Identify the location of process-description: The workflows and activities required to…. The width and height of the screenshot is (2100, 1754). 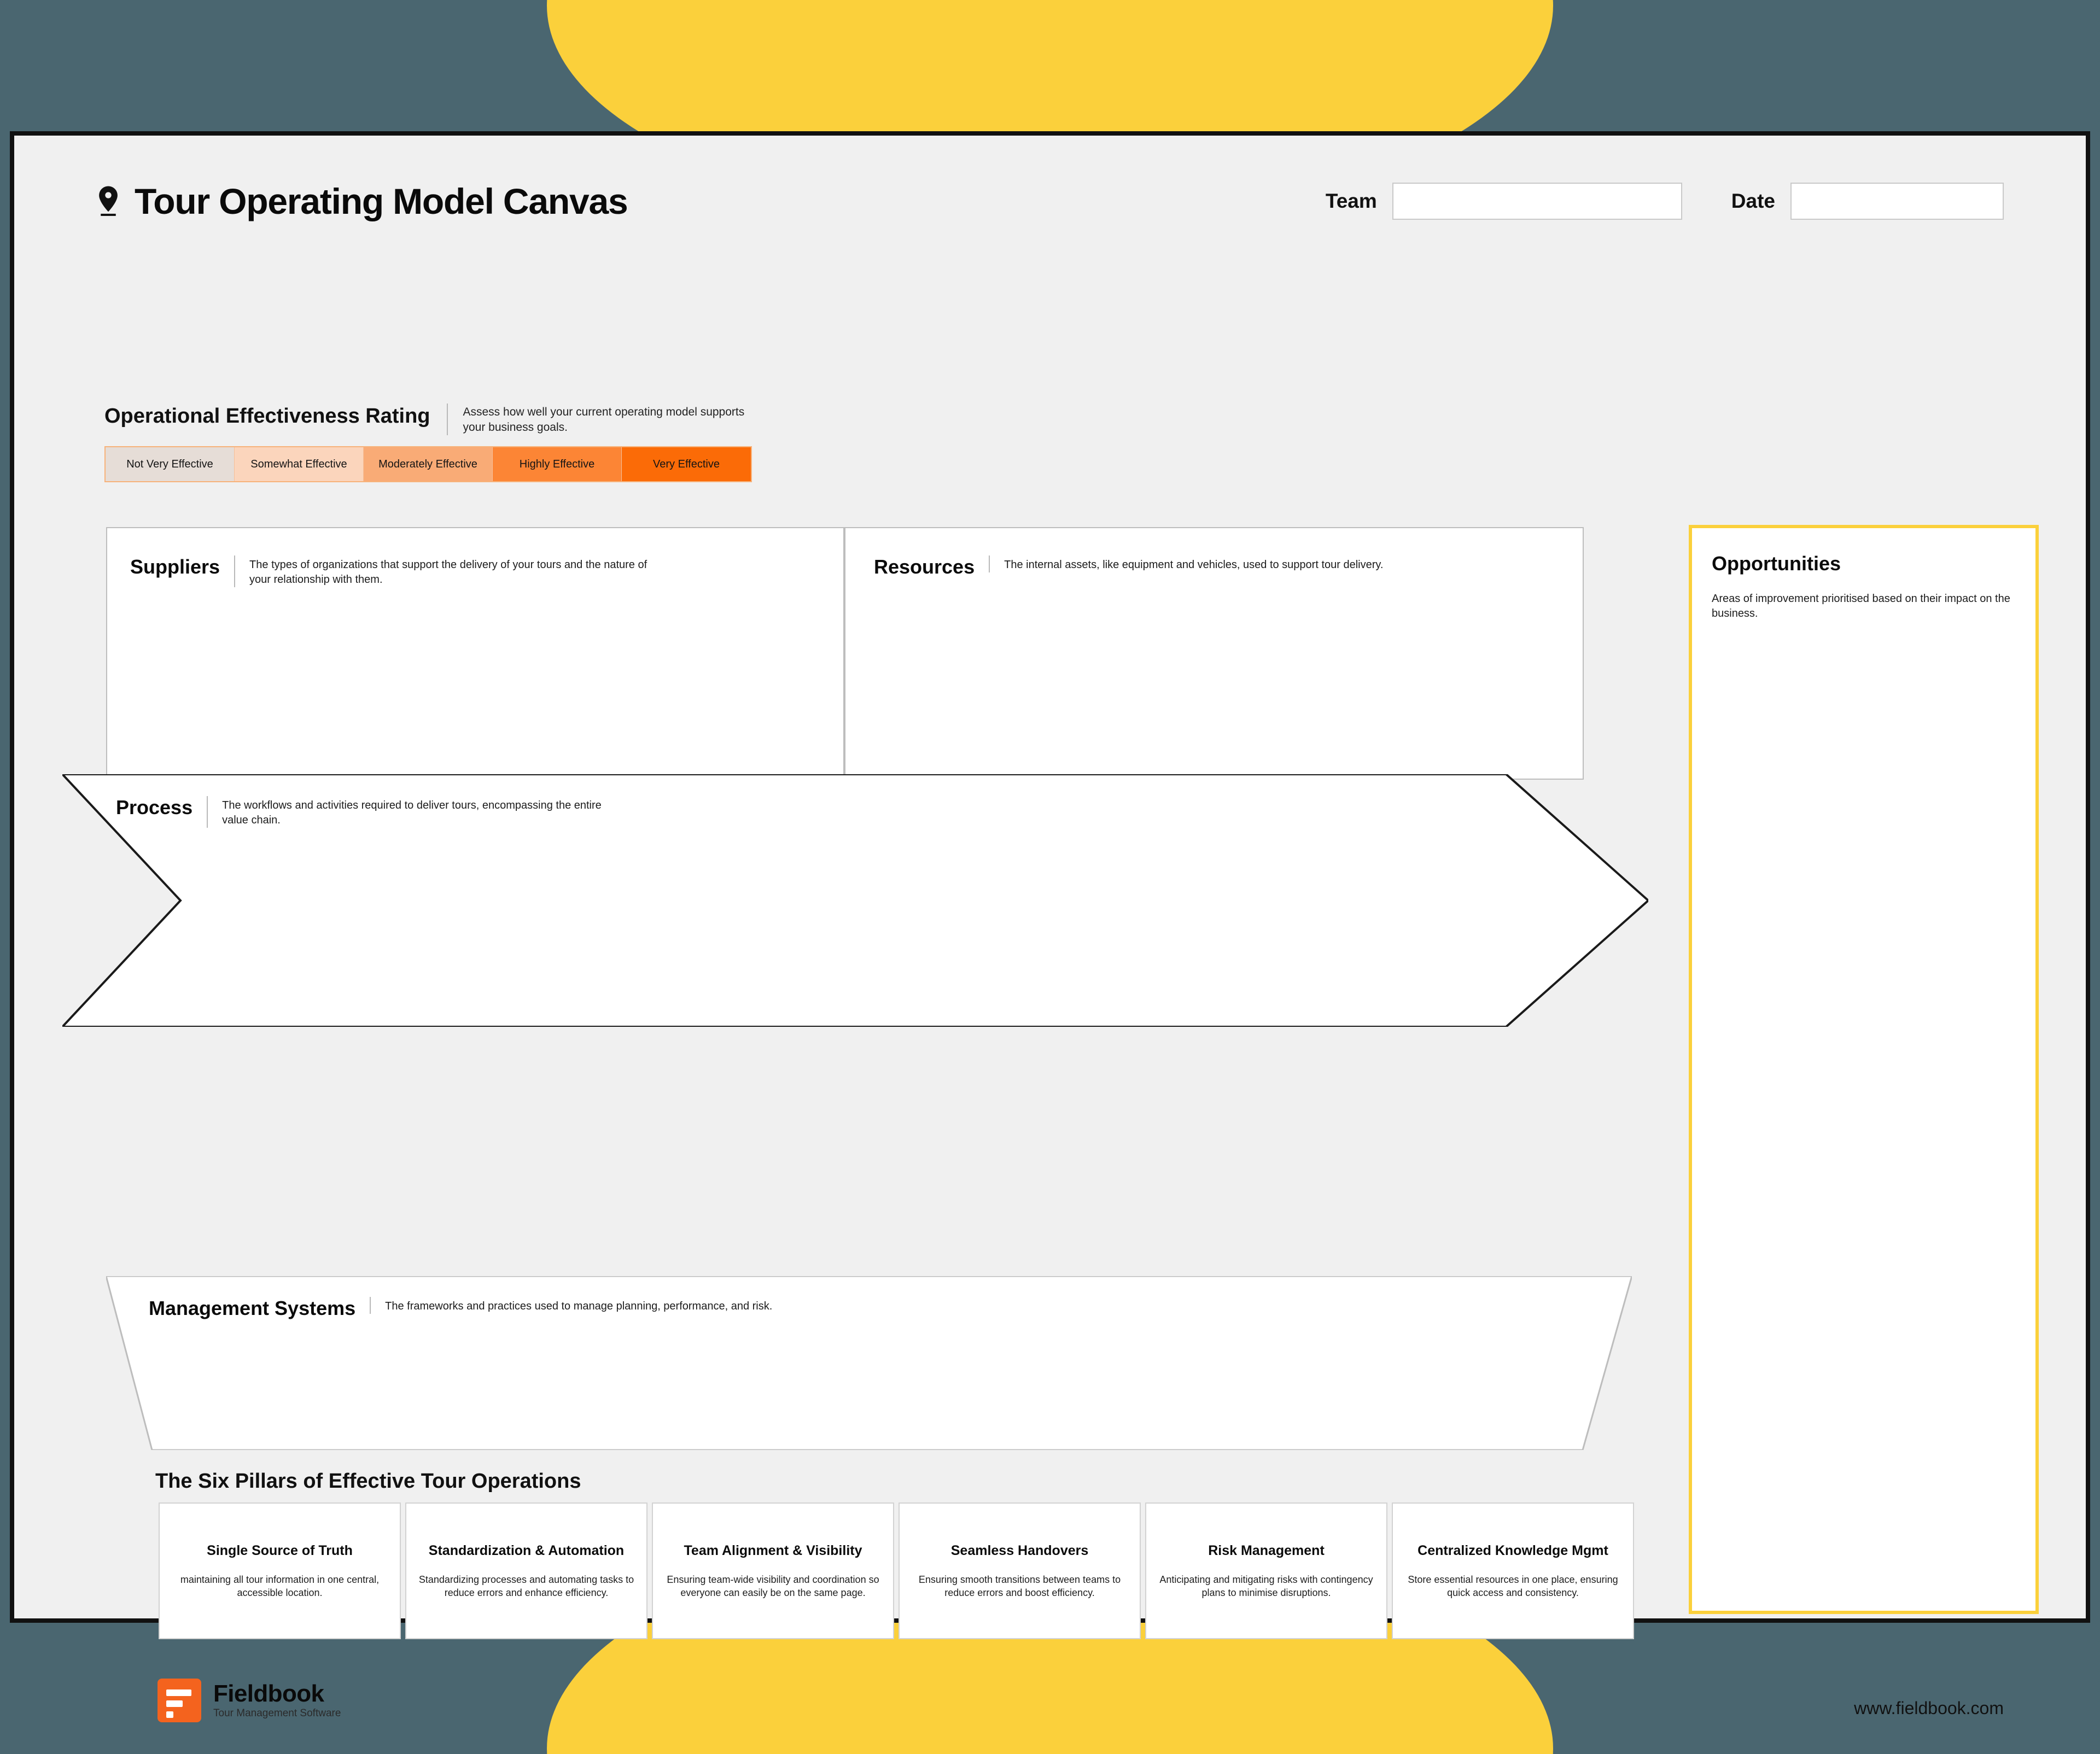
(414, 812).